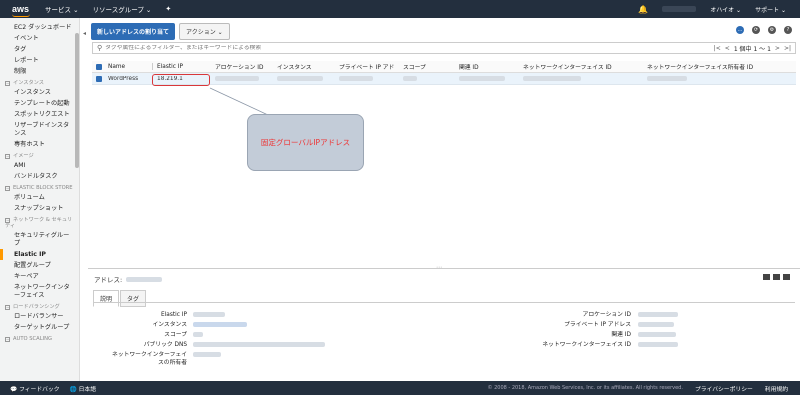  I want to click on support-menu: サポート ⌄, so click(770, 9).